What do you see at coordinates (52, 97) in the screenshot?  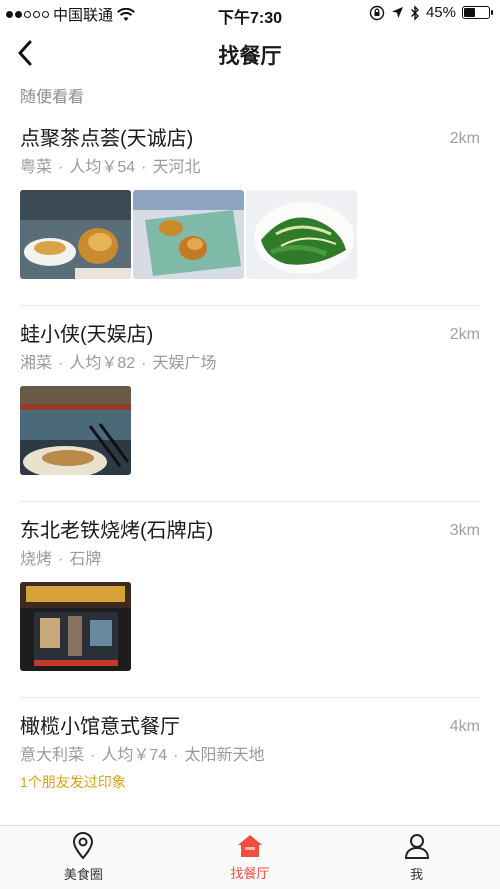 I see `section-hint: 随便看看` at bounding box center [52, 97].